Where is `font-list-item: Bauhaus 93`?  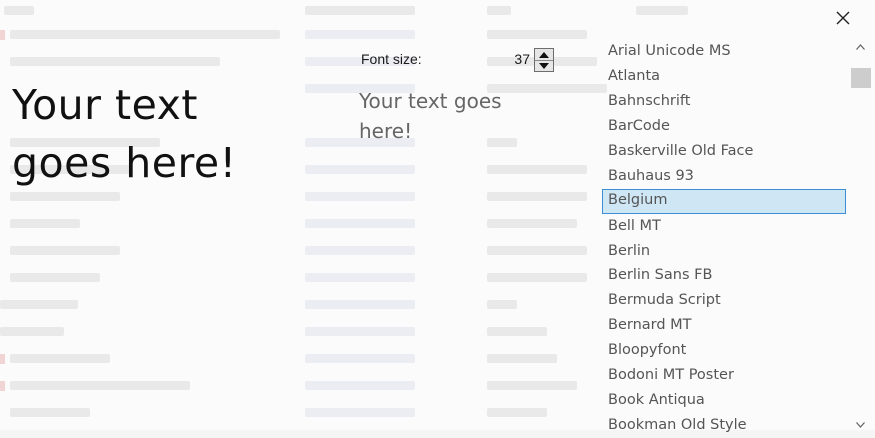
font-list-item: Bauhaus 93 is located at coordinates (724, 176).